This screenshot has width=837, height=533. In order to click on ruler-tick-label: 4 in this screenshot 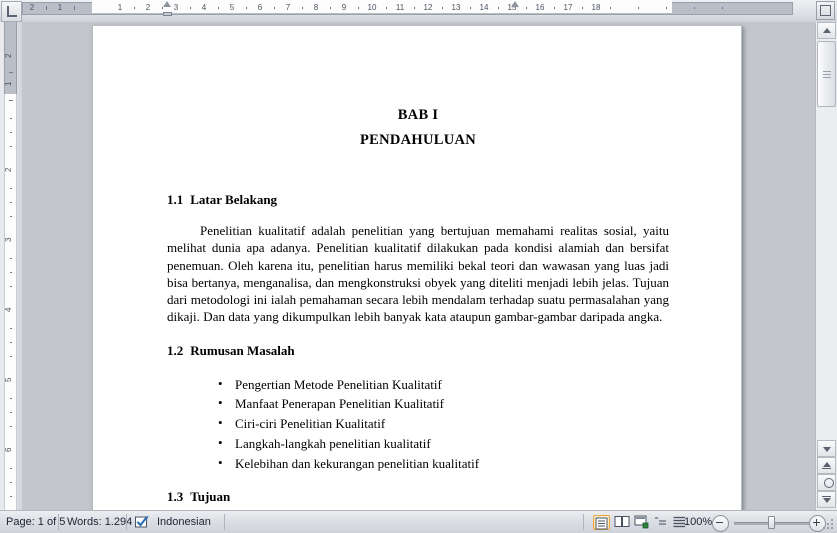, I will do `click(204, 7)`.